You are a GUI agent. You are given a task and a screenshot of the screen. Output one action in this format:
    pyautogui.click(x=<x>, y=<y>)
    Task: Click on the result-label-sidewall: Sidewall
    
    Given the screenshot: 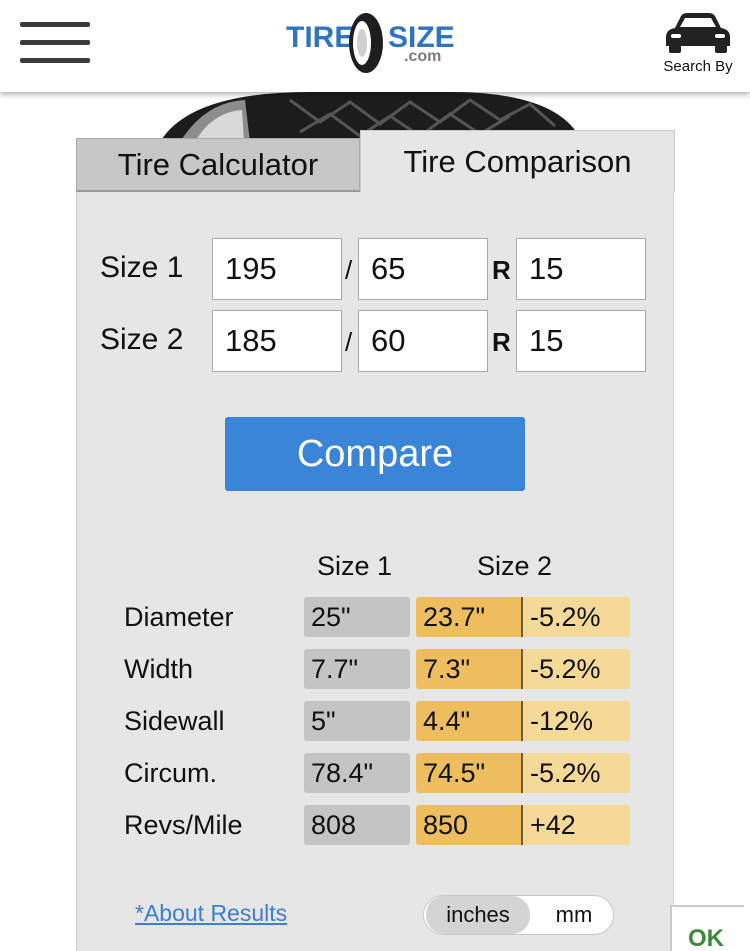 What is the action you would take?
    pyautogui.click(x=174, y=721)
    